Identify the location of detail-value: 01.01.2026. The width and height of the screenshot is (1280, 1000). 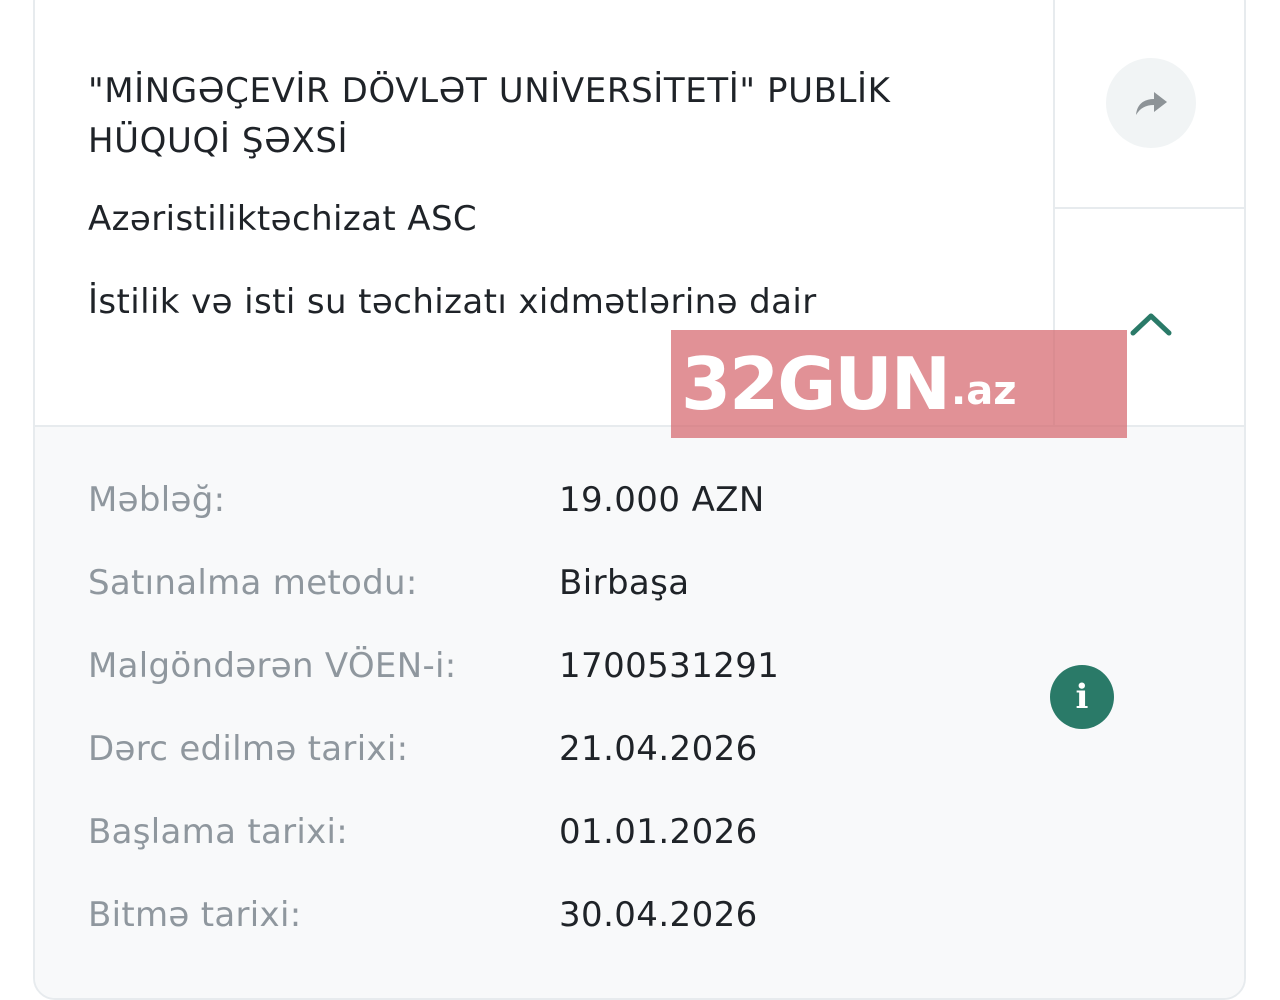
(658, 832).